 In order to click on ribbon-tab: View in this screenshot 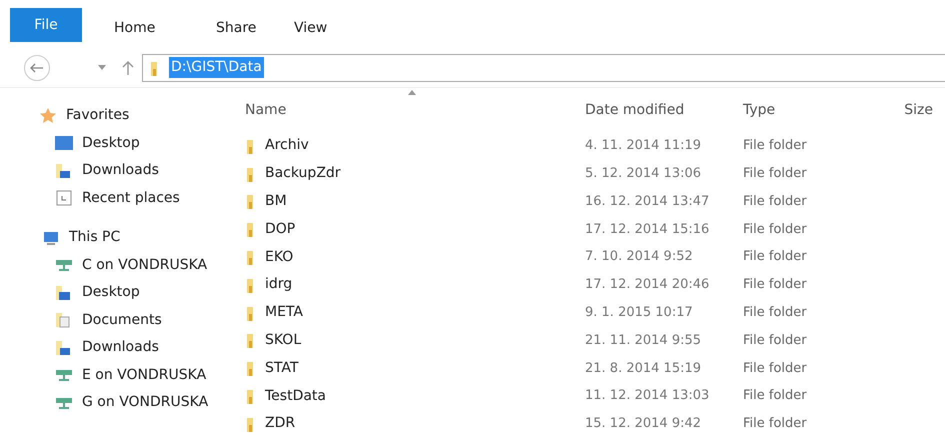, I will do `click(329, 28)`.